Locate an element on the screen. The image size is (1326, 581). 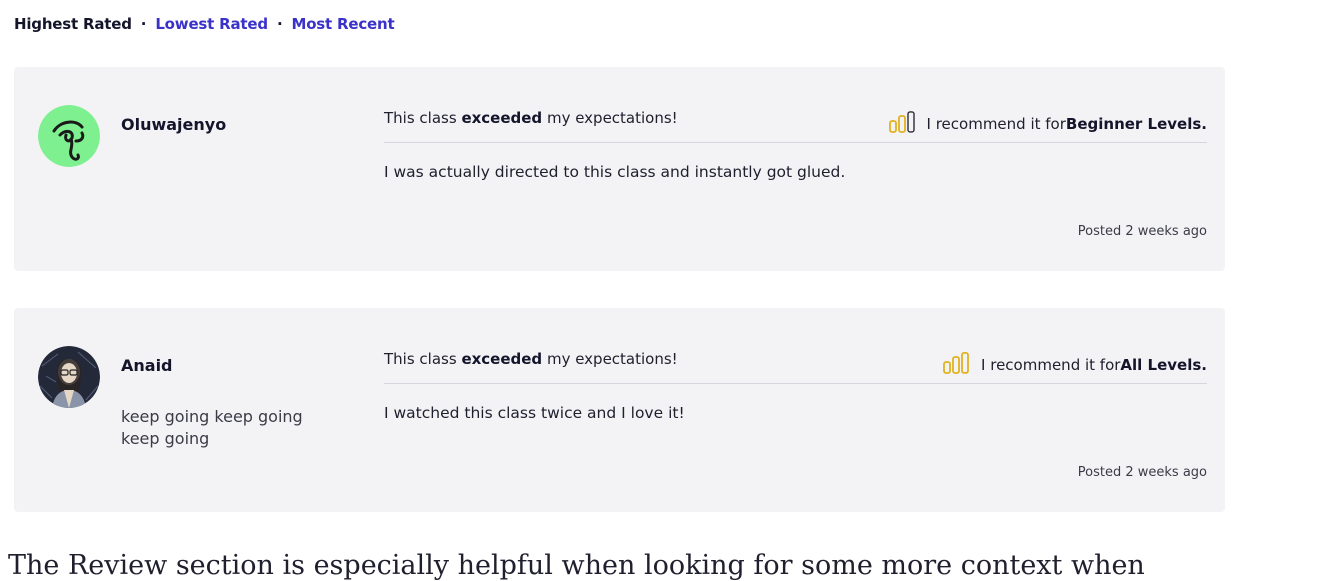
green-line-art-face-avatar-icon is located at coordinates (69, 136).